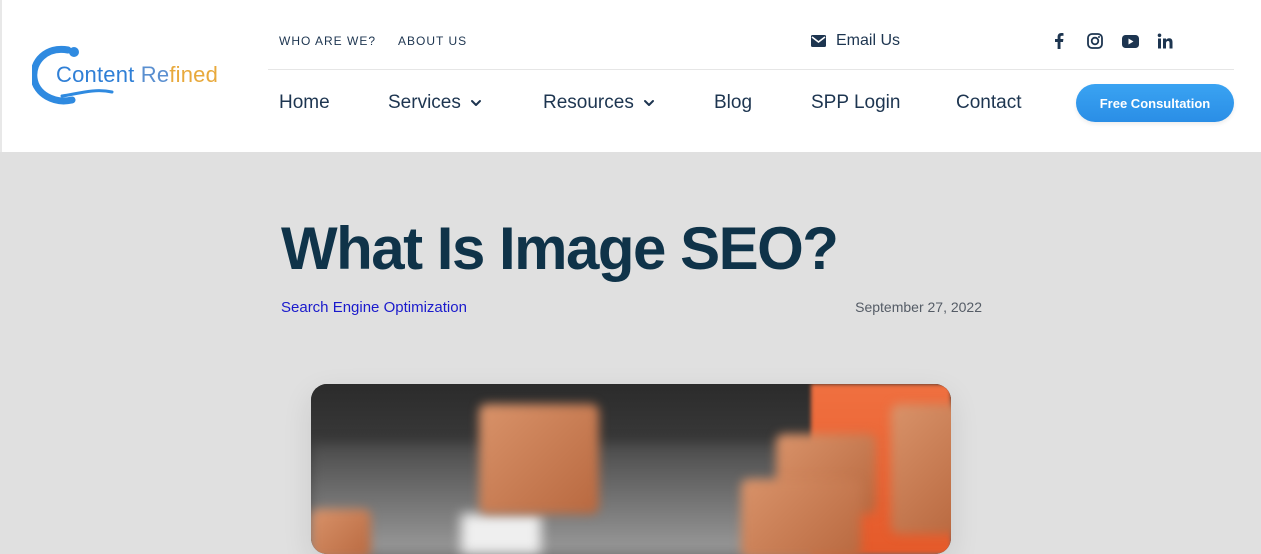  What do you see at coordinates (1165, 41) in the screenshot?
I see `linkedin-icon` at bounding box center [1165, 41].